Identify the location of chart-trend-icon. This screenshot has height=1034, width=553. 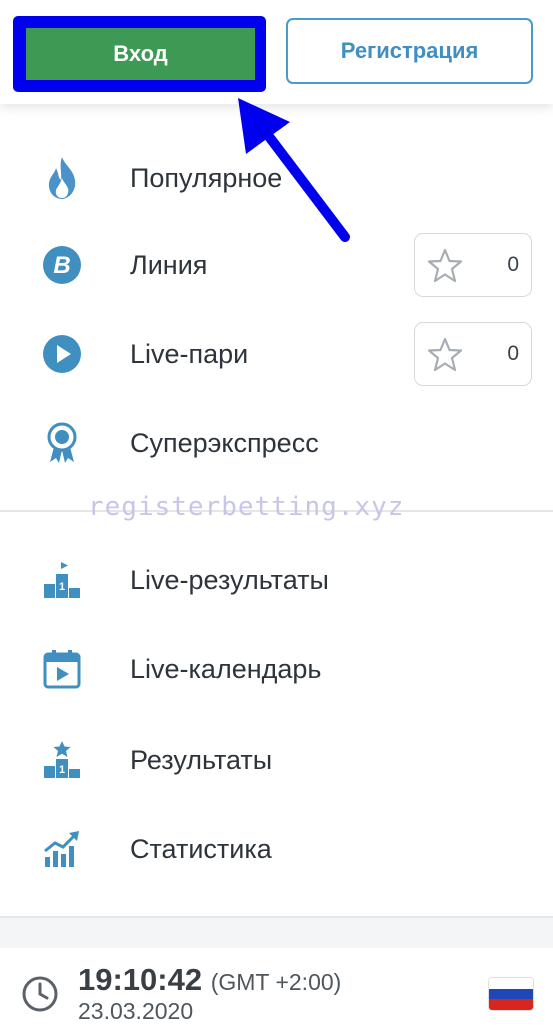
(62, 849).